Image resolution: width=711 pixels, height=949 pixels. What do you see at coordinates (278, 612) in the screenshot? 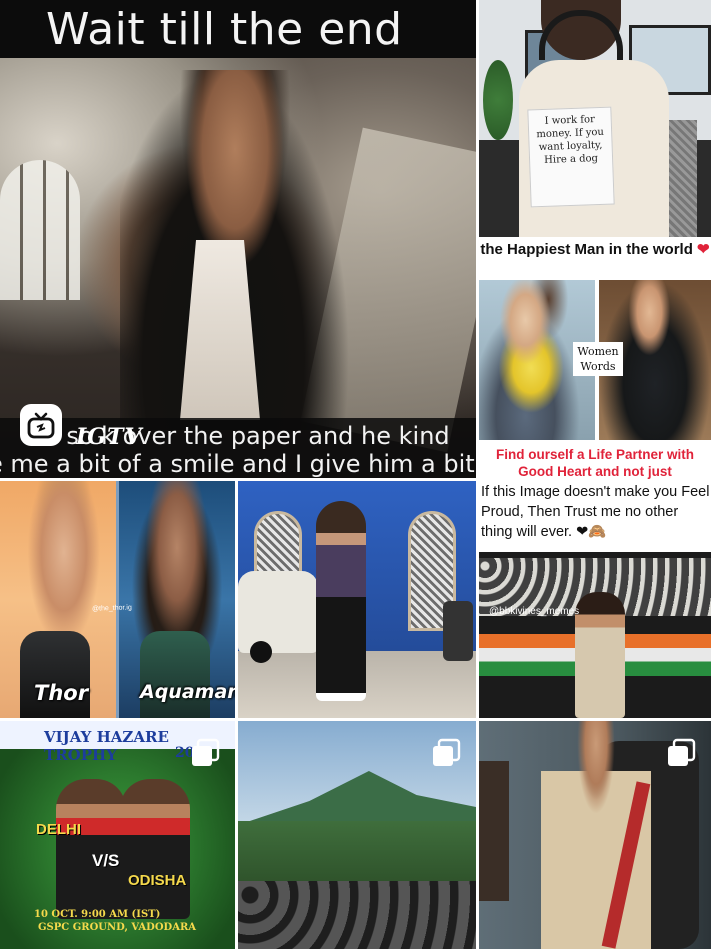
I see `white-car` at bounding box center [278, 612].